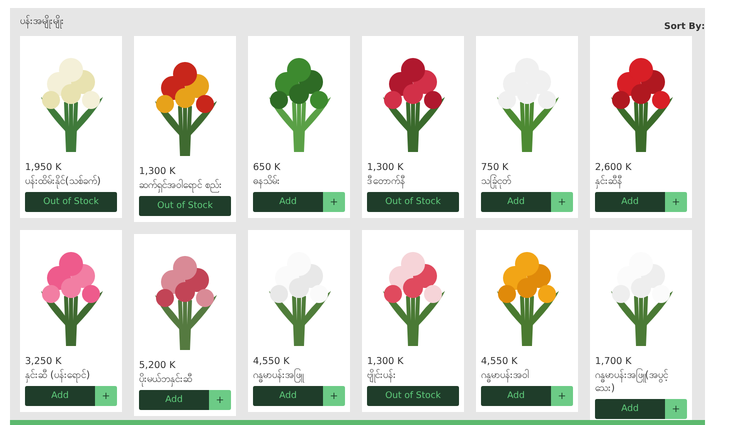 The height and width of the screenshot is (425, 731). Describe the element at coordinates (166, 379) in the screenshot. I see `product-name: ပိုးမယ်ဘနှင်းဆီ` at that location.